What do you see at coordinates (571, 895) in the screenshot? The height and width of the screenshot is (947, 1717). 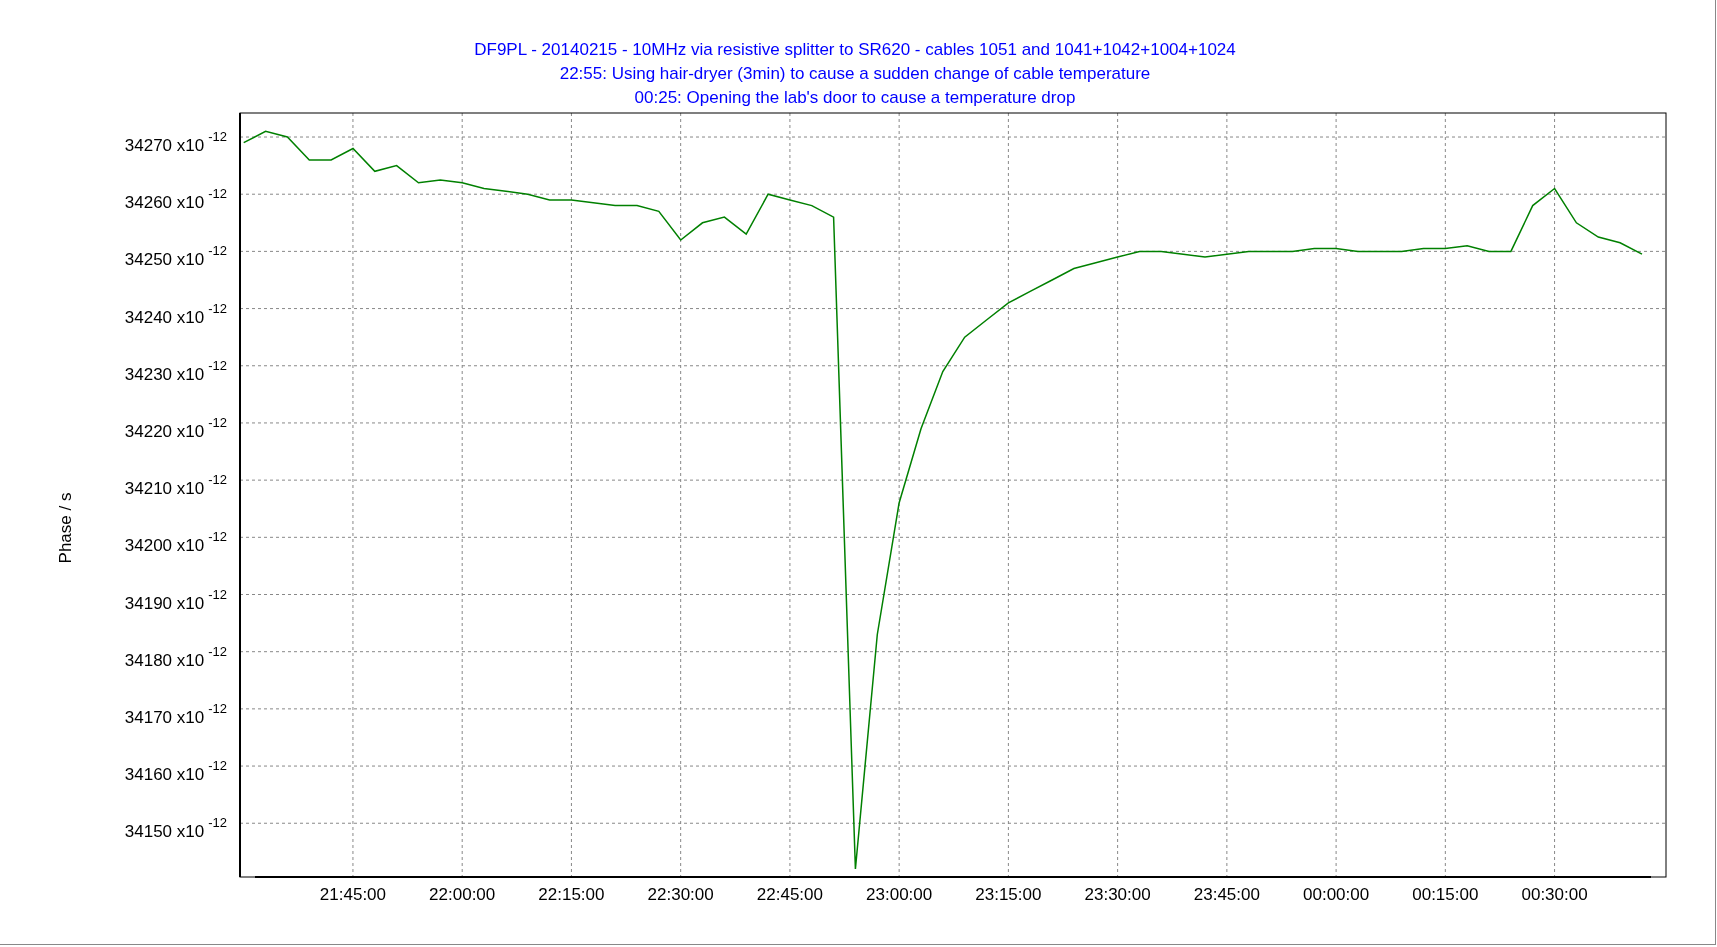 I see `x-tick-label: 22:15:00` at bounding box center [571, 895].